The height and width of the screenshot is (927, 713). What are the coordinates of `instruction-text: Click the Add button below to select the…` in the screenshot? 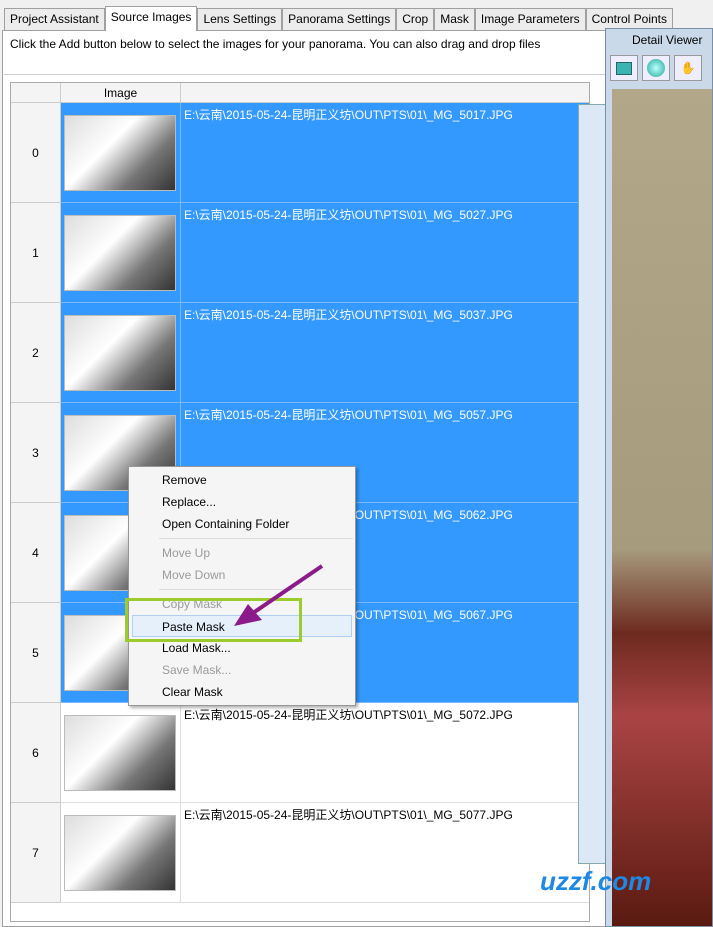 It's located at (275, 44).